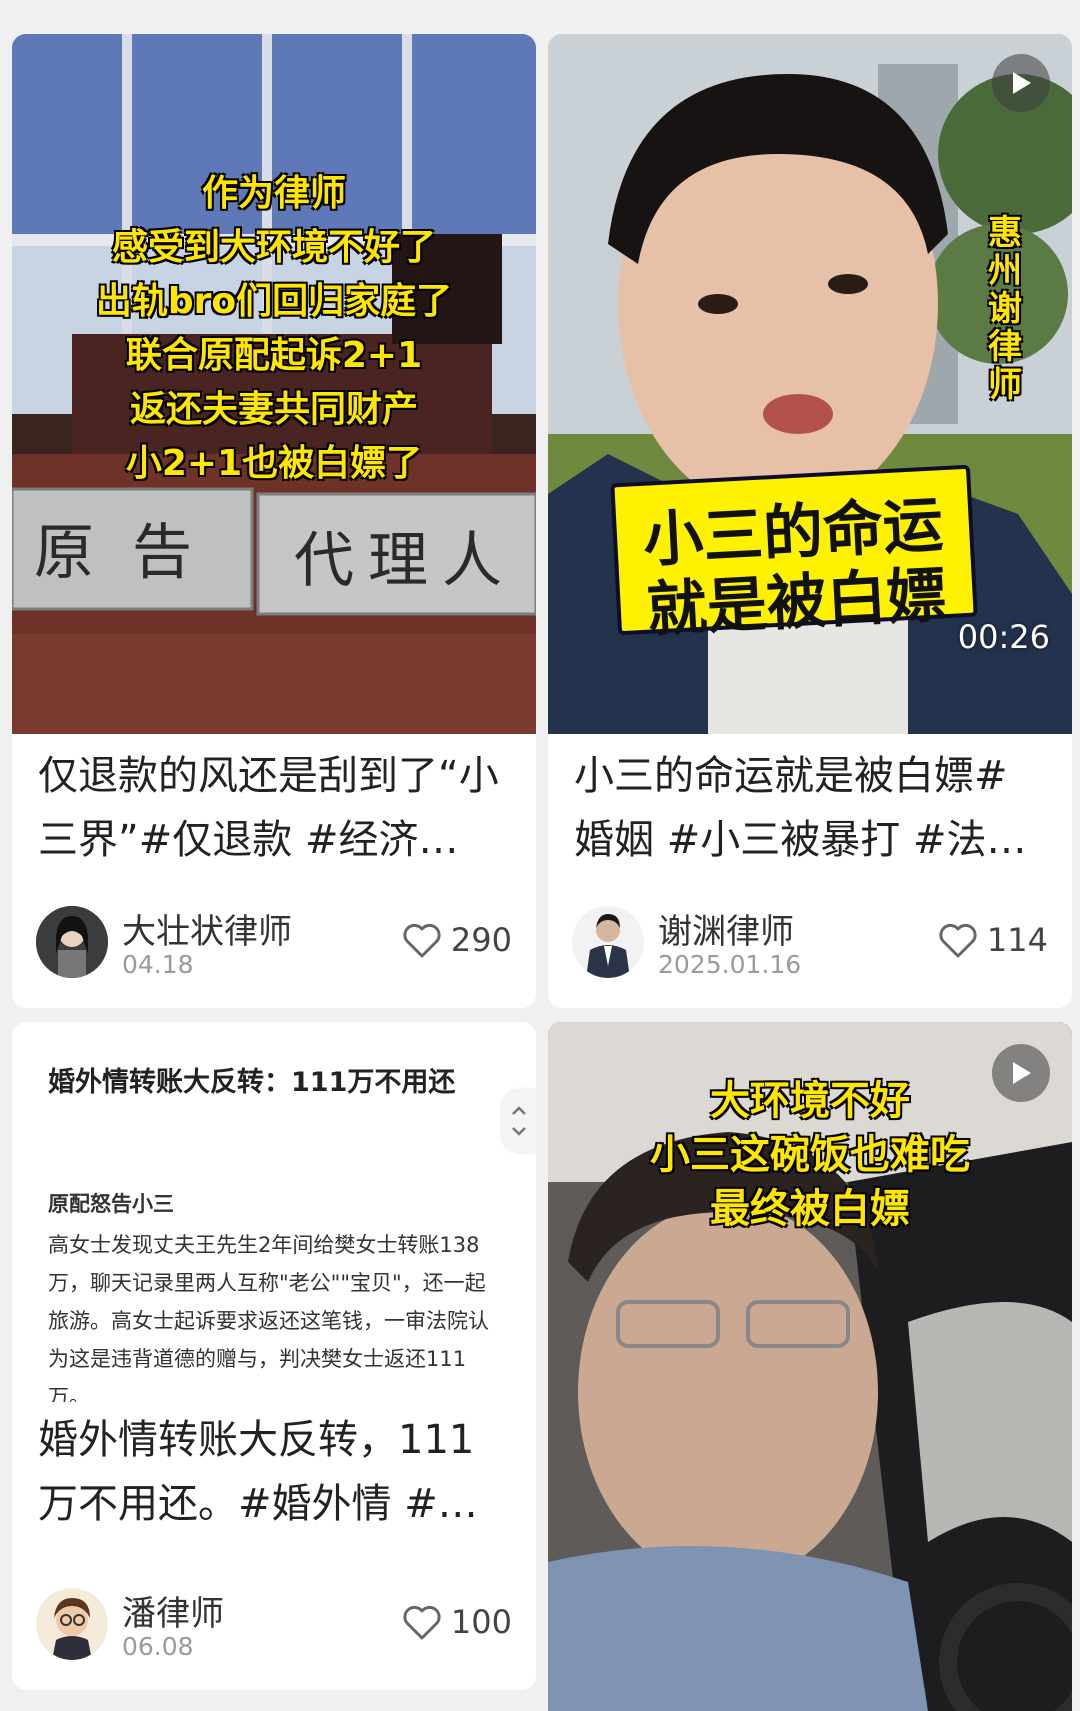 This screenshot has height=1711, width=1080. Describe the element at coordinates (1005, 309) in the screenshot. I see `side-watermark: 惠州谢律师` at that location.